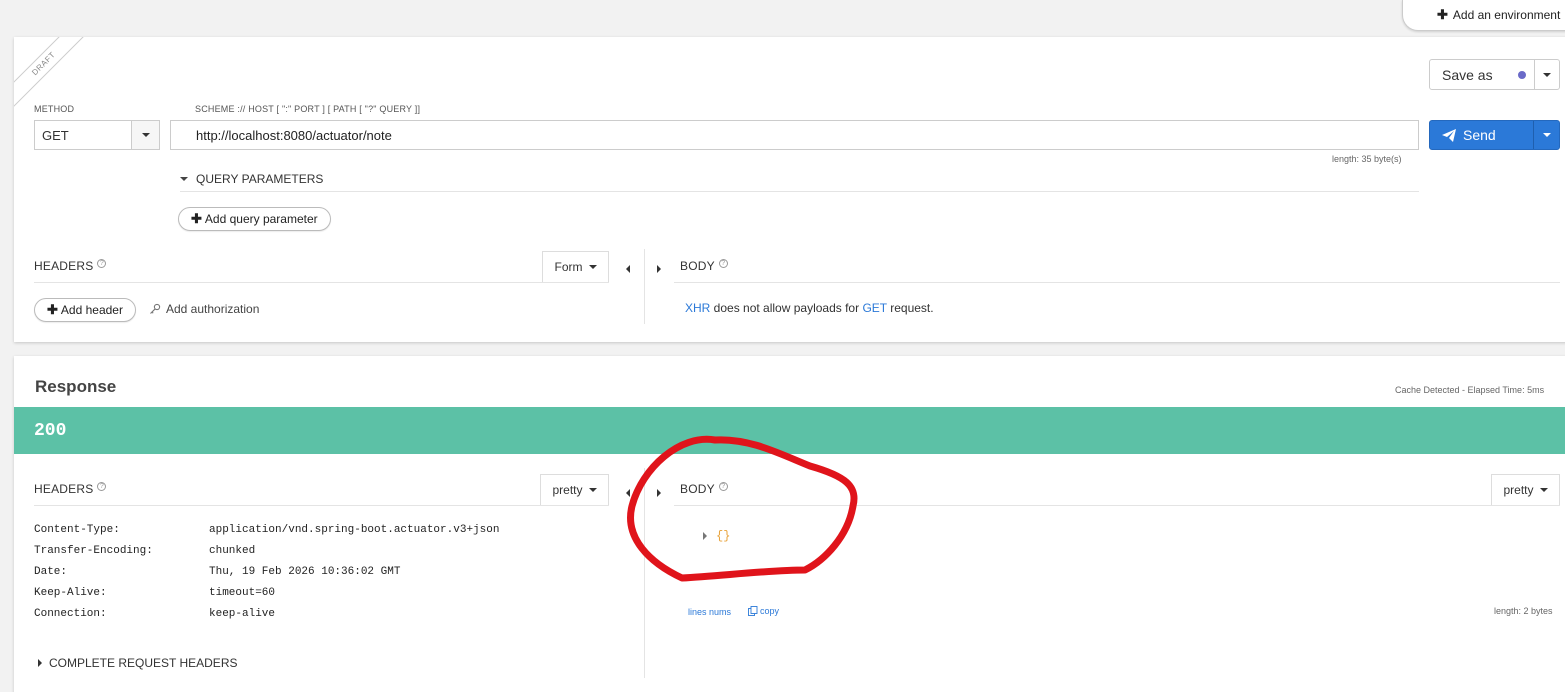 This screenshot has height=692, width=1565. What do you see at coordinates (260, 179) in the screenshot?
I see `query-parameters-label: QUERY PARAMETERS` at bounding box center [260, 179].